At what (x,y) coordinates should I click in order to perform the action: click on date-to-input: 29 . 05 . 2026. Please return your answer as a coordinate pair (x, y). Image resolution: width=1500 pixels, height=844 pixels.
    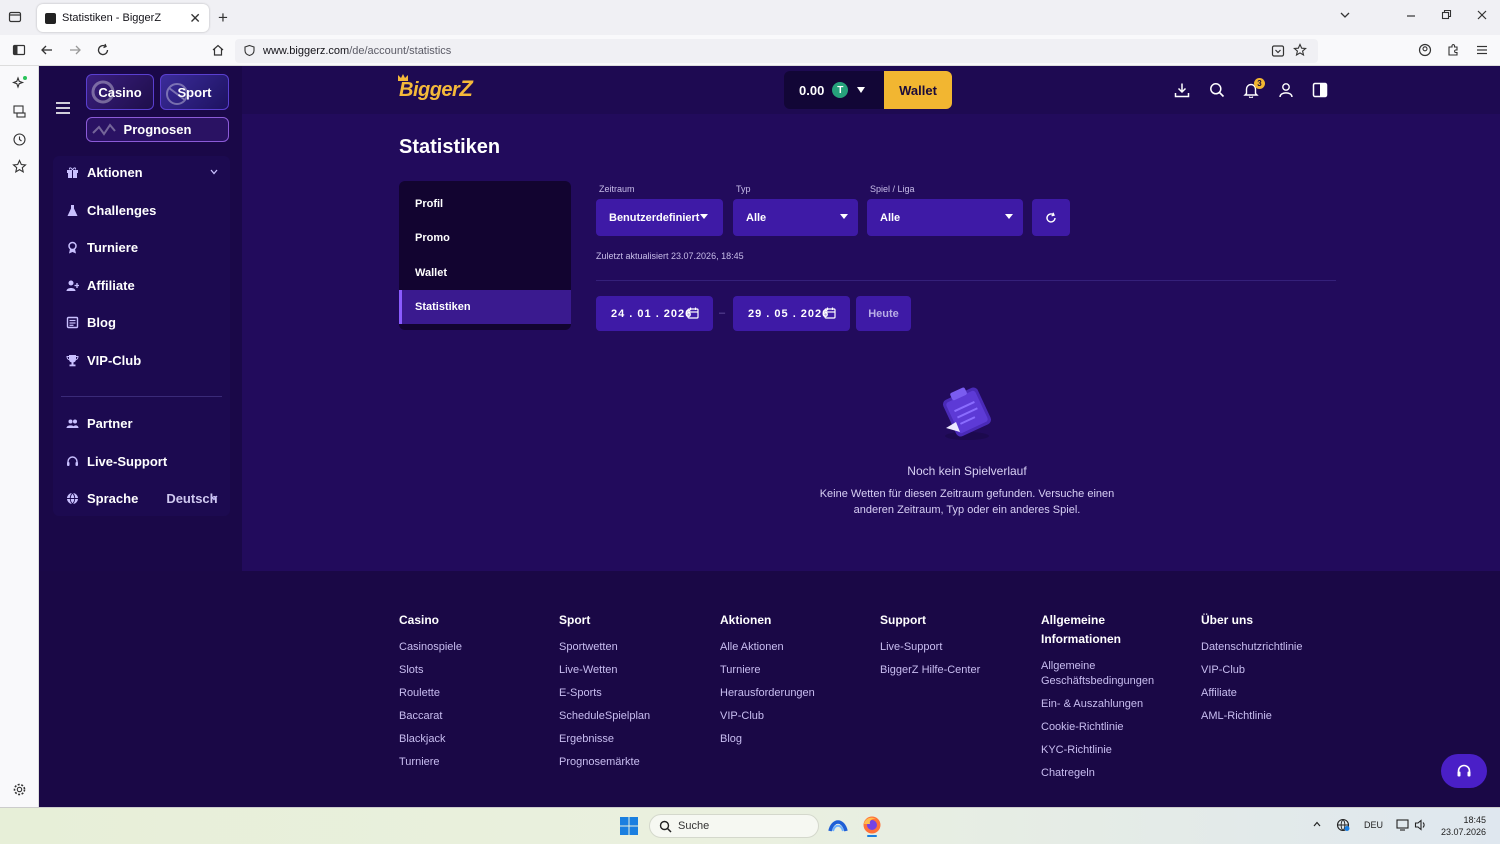
    Looking at the image, I should click on (791, 313).